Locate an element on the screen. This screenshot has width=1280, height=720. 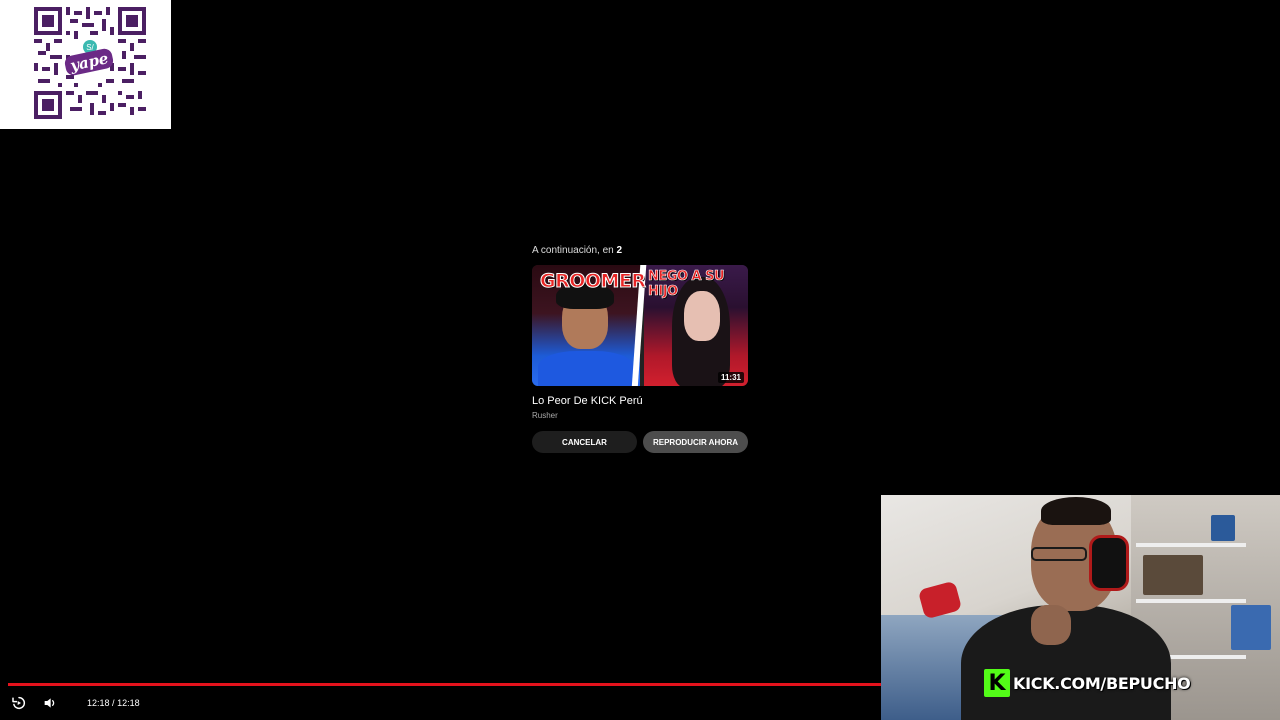
current-time: 12:18 is located at coordinates (98, 703).